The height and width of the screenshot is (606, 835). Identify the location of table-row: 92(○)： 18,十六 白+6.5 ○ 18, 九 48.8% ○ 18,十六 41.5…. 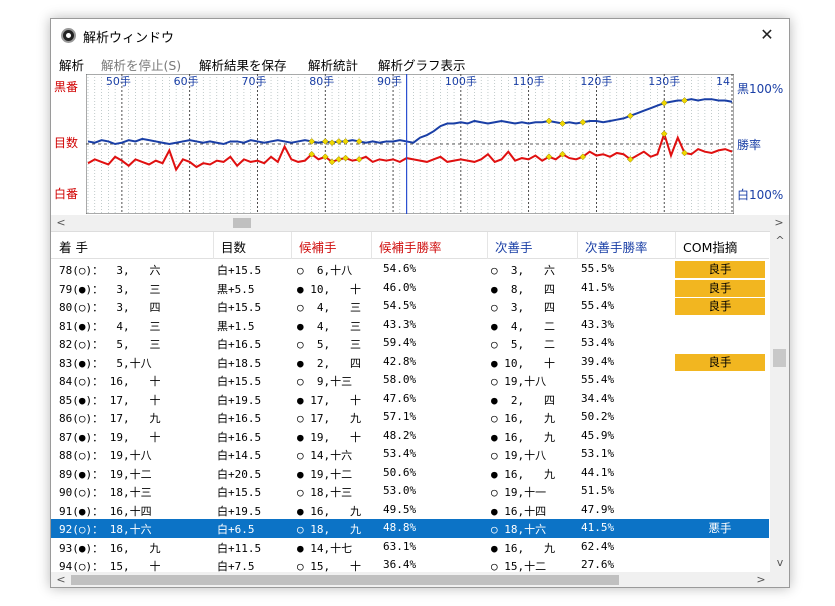
(410, 528).